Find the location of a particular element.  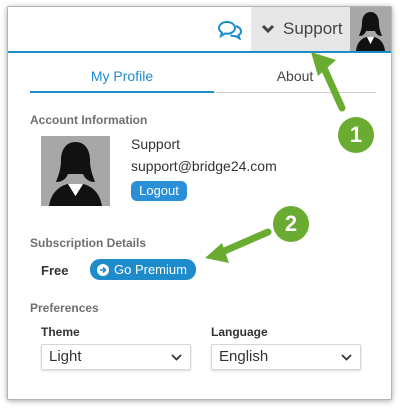

support-menu-button: Support is located at coordinates (300, 29).